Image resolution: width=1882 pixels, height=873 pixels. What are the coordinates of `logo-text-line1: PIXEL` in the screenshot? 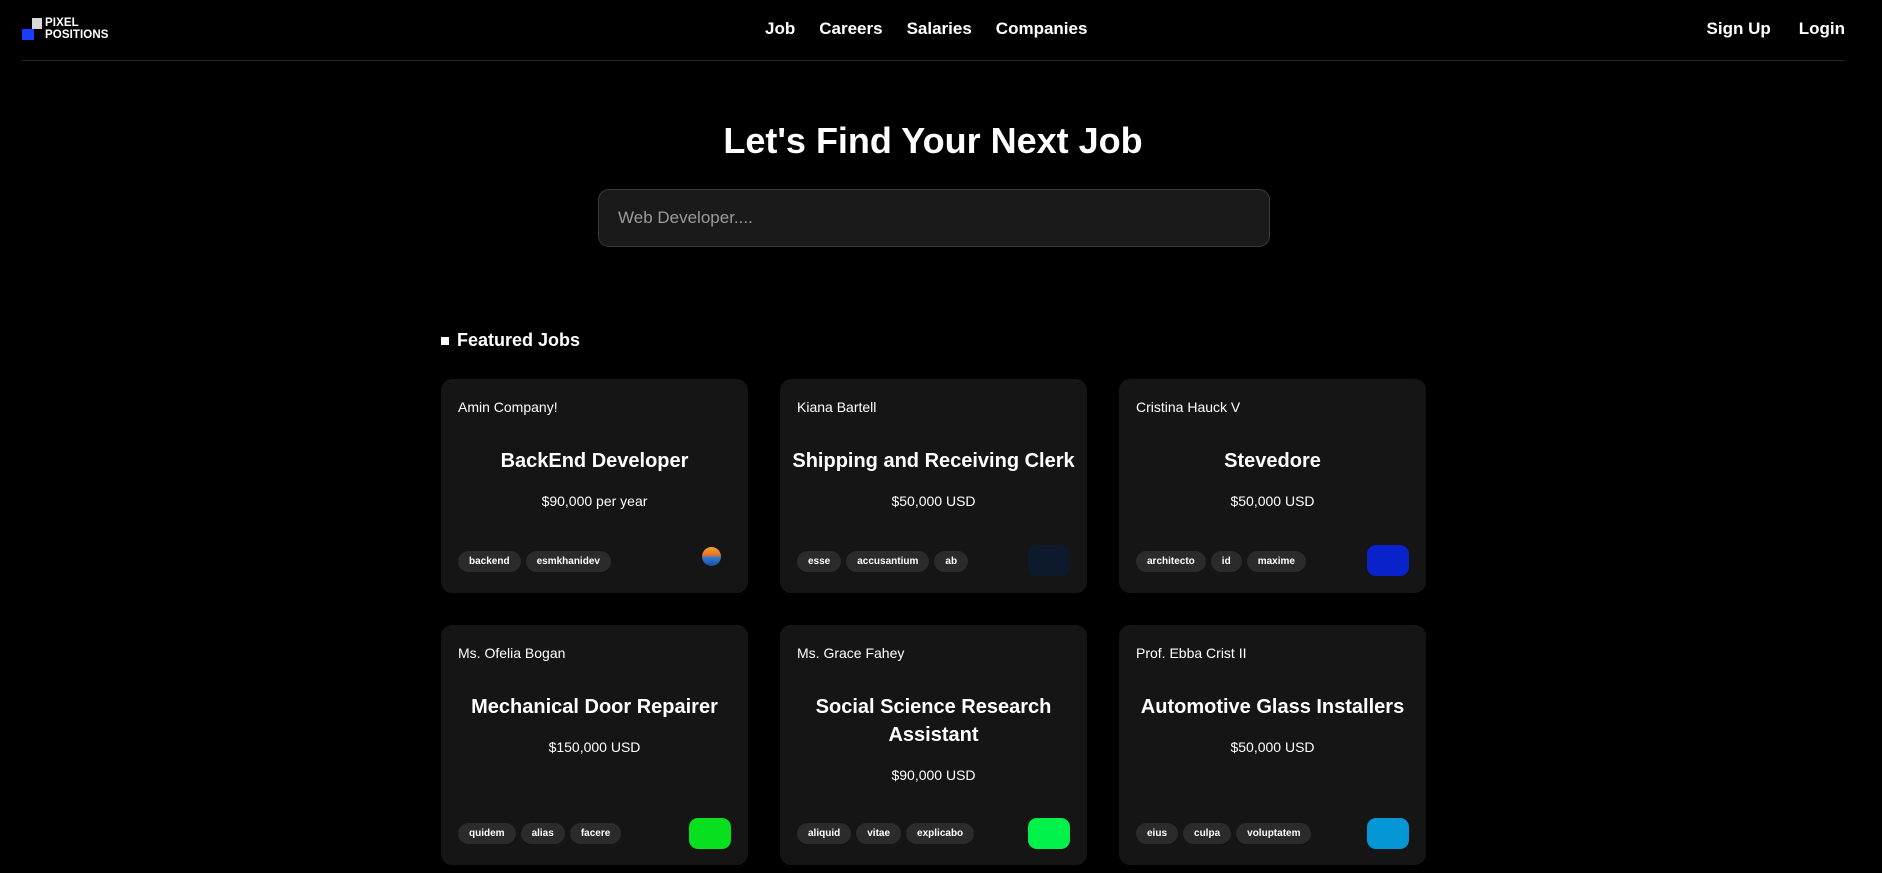 It's located at (62, 23).